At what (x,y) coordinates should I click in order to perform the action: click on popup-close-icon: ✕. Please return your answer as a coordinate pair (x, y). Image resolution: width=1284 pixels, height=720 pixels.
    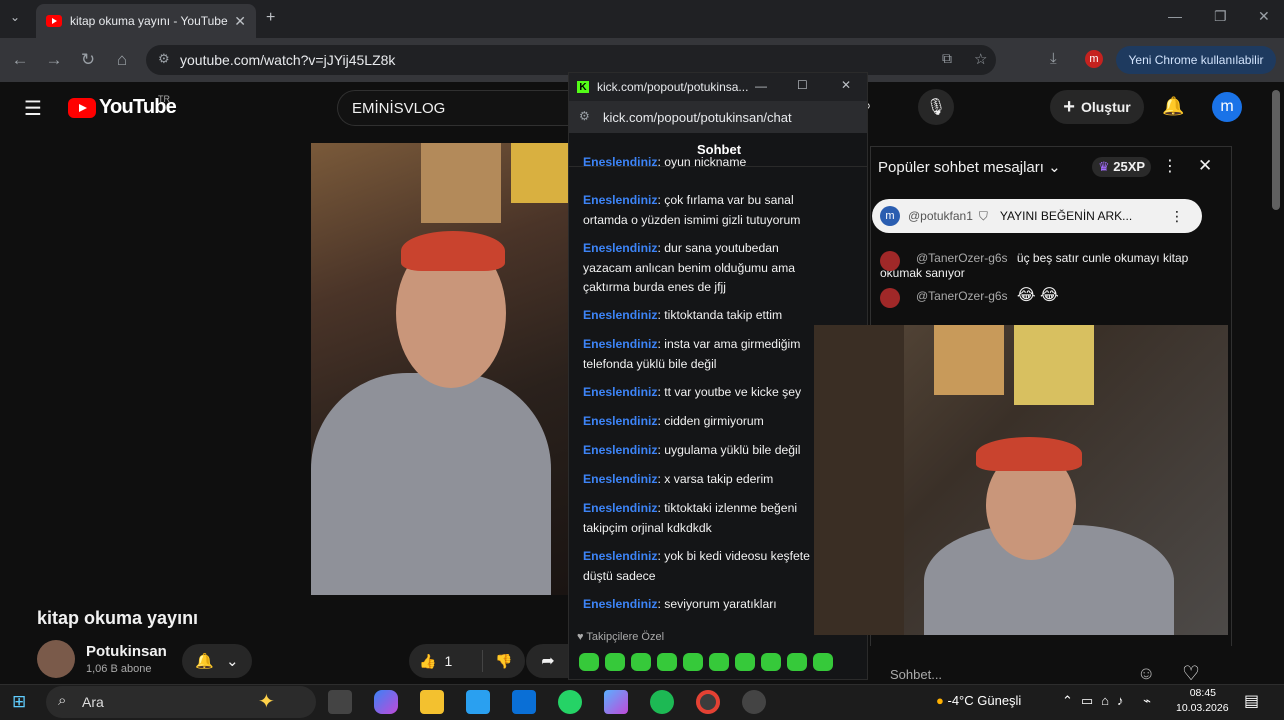
    Looking at the image, I should click on (846, 85).